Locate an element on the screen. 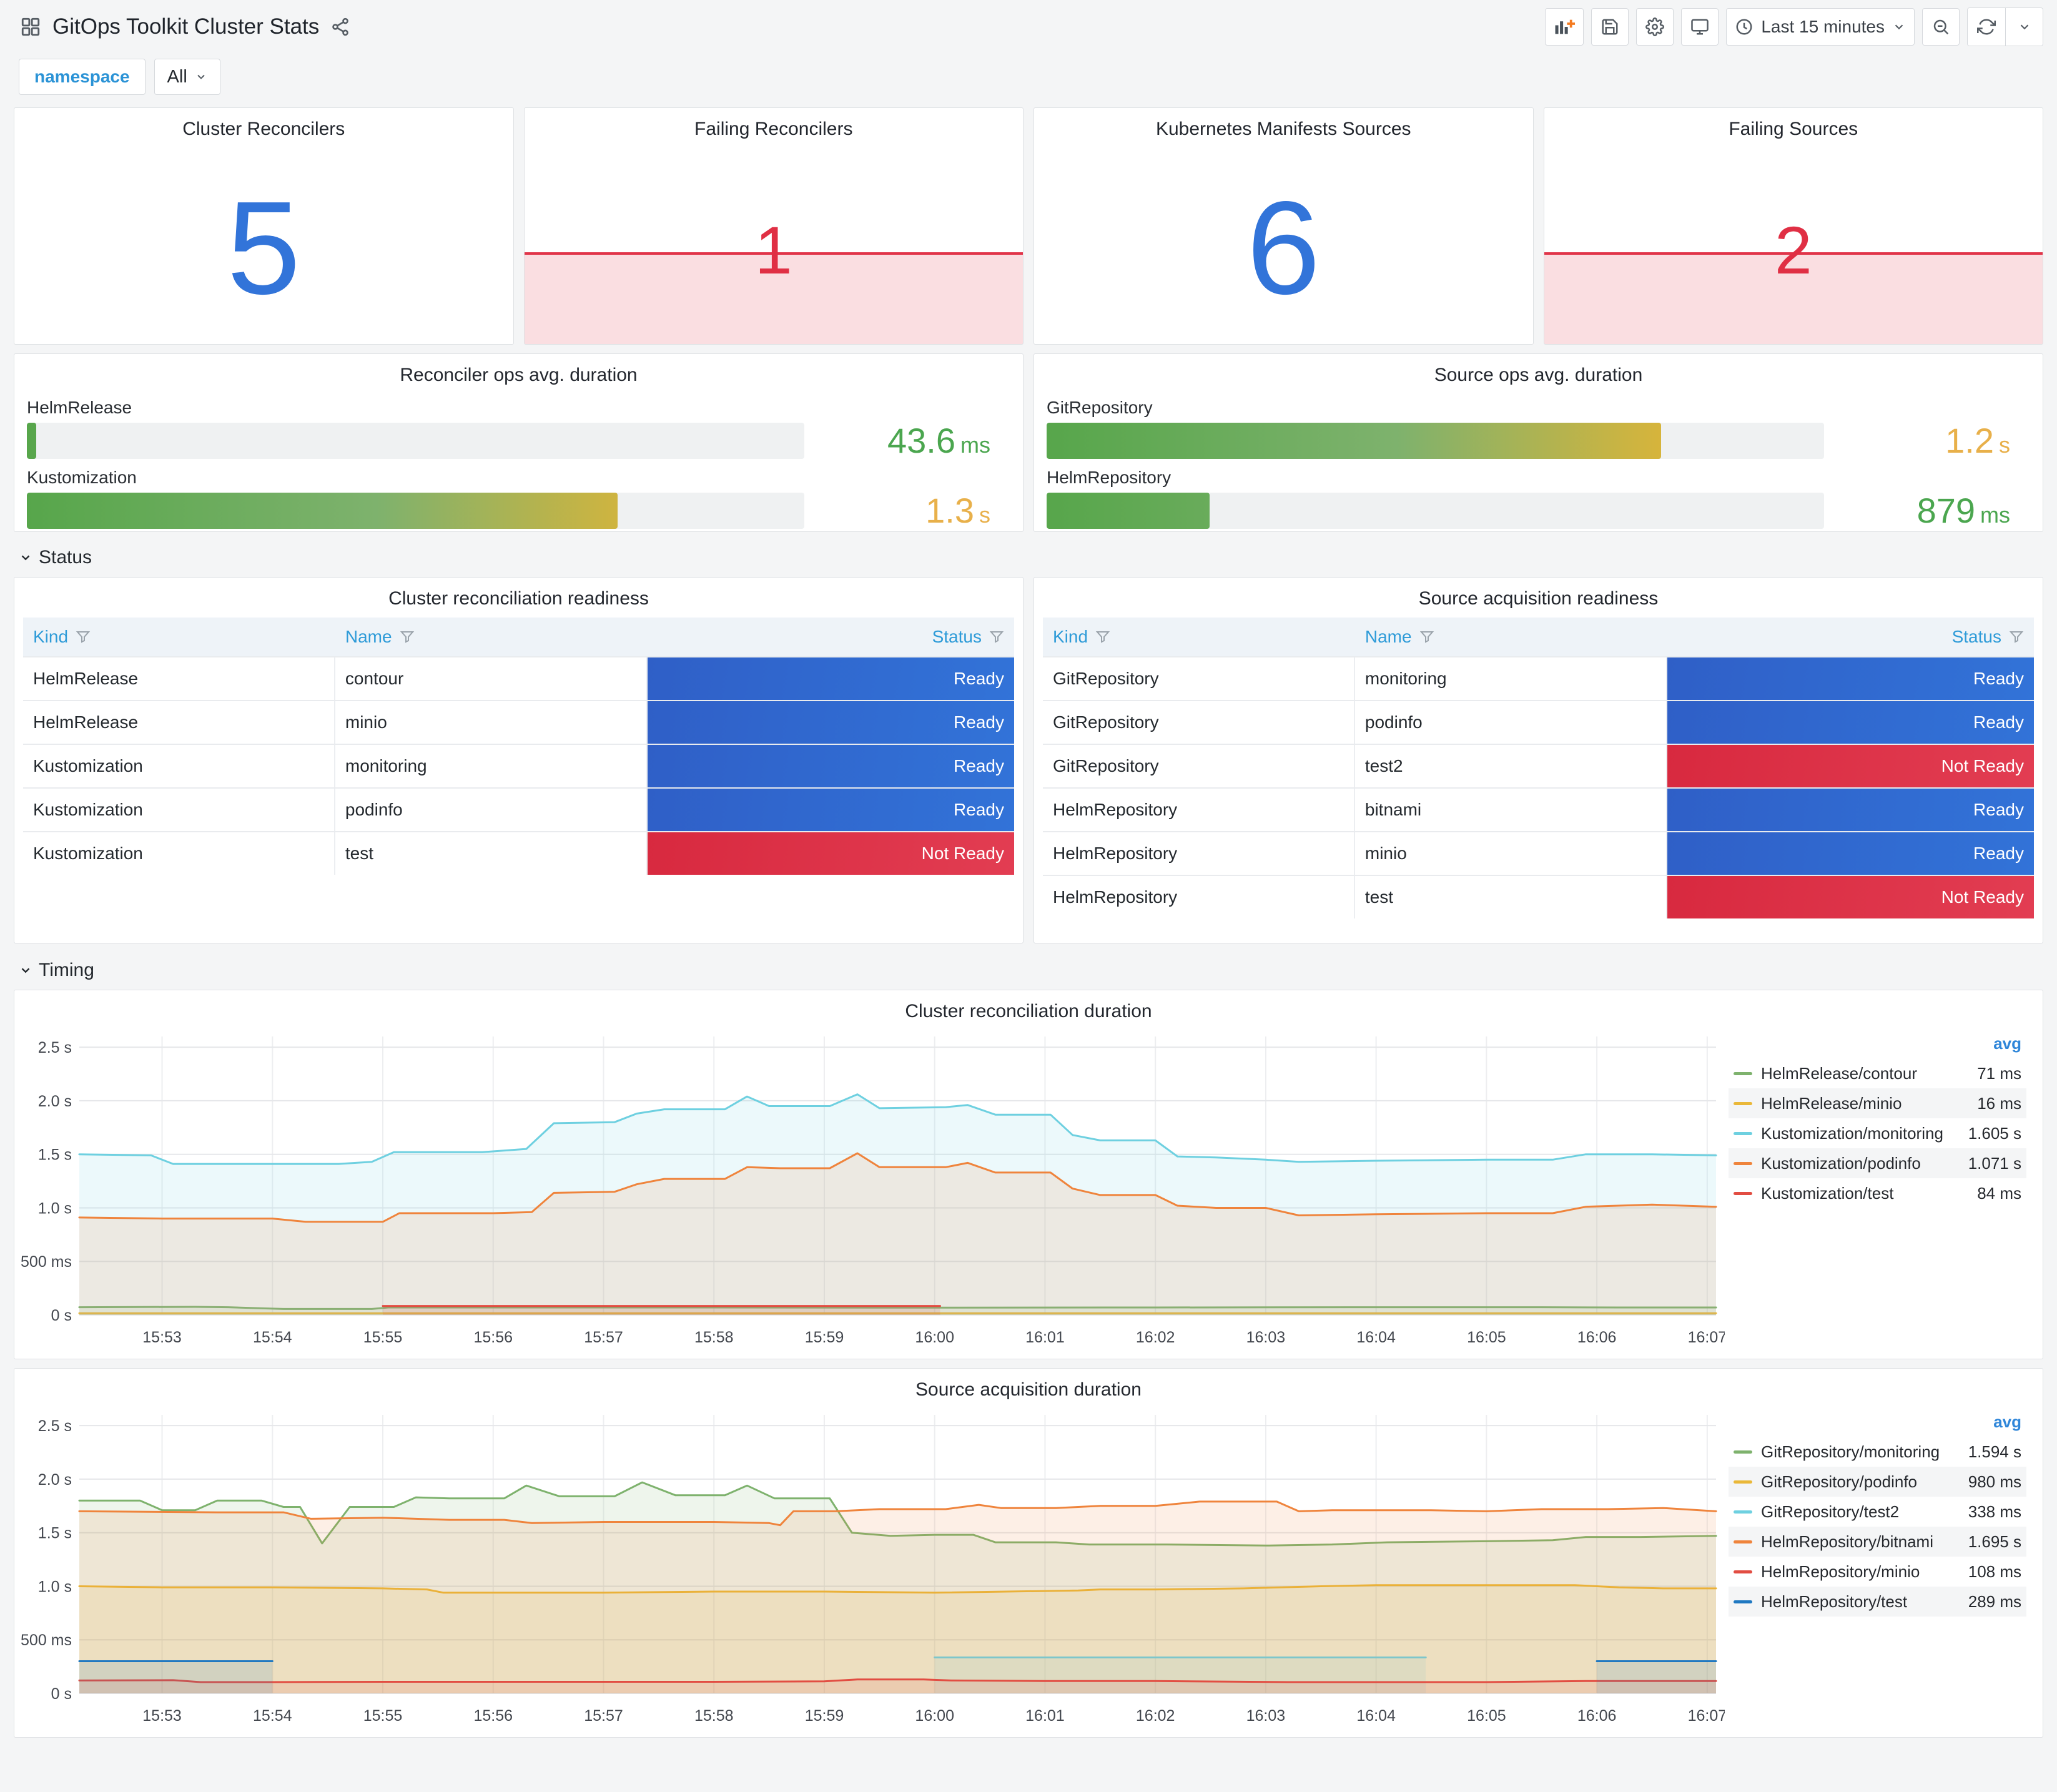 The height and width of the screenshot is (1792, 2057). table-row: Kustomization monitoring Ready is located at coordinates (519, 765).